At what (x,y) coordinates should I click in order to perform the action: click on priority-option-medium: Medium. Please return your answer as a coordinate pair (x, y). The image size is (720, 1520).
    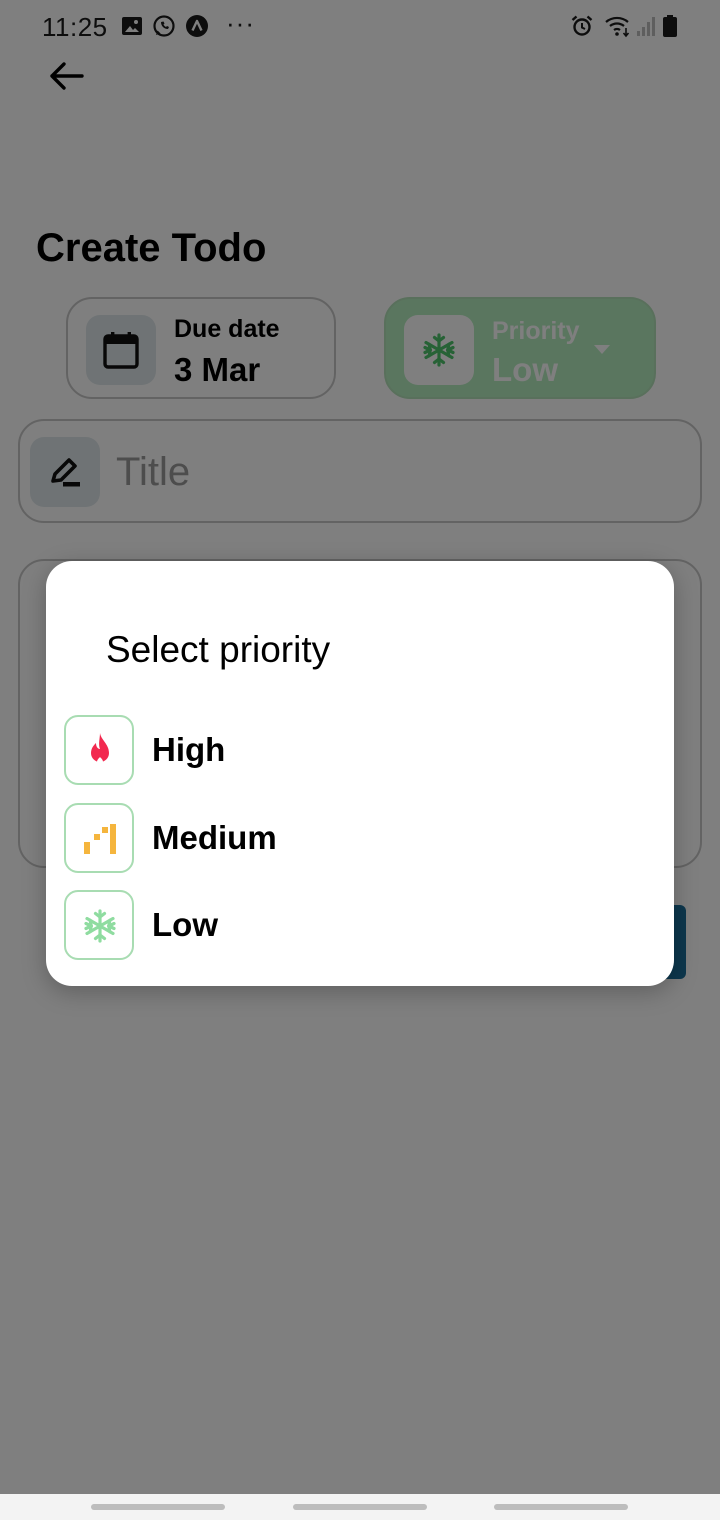
    Looking at the image, I should click on (344, 838).